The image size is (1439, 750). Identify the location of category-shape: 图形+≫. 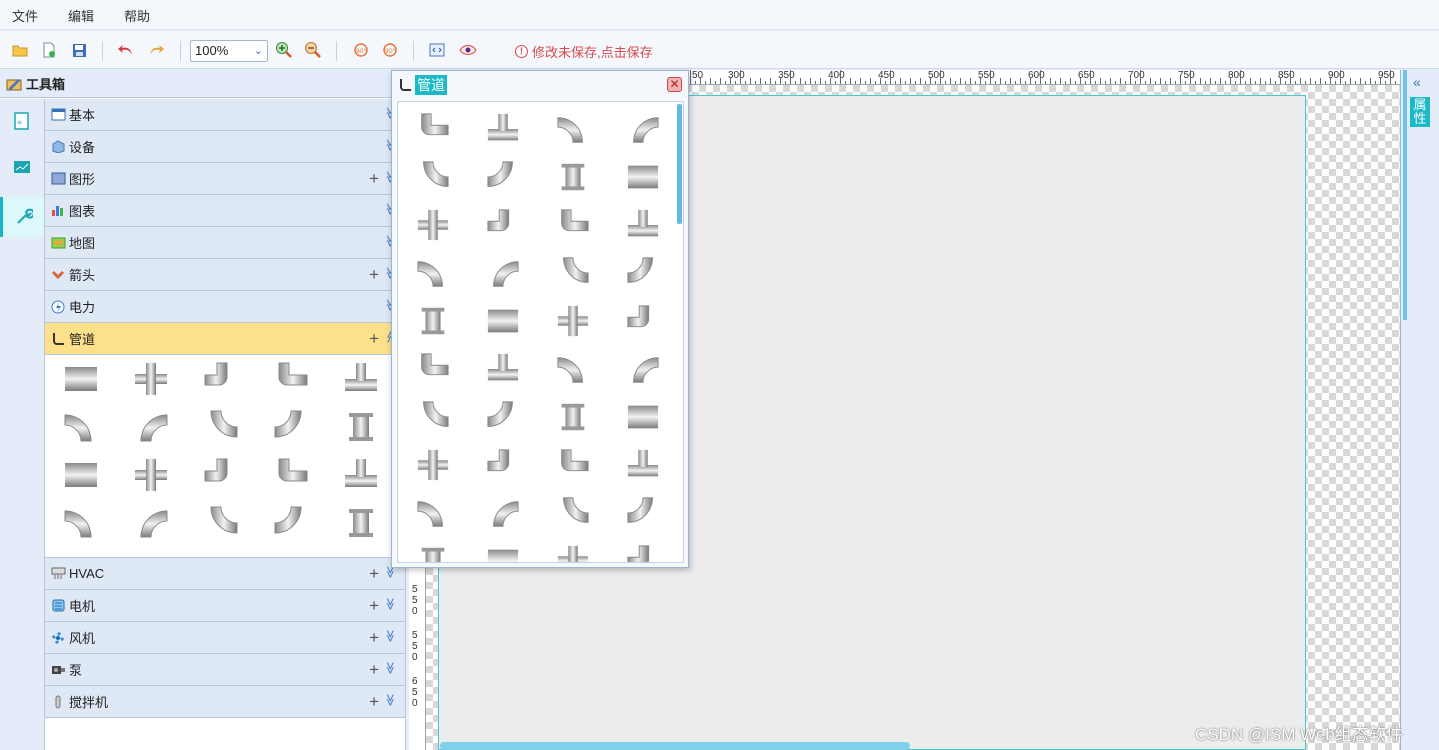
(225, 179).